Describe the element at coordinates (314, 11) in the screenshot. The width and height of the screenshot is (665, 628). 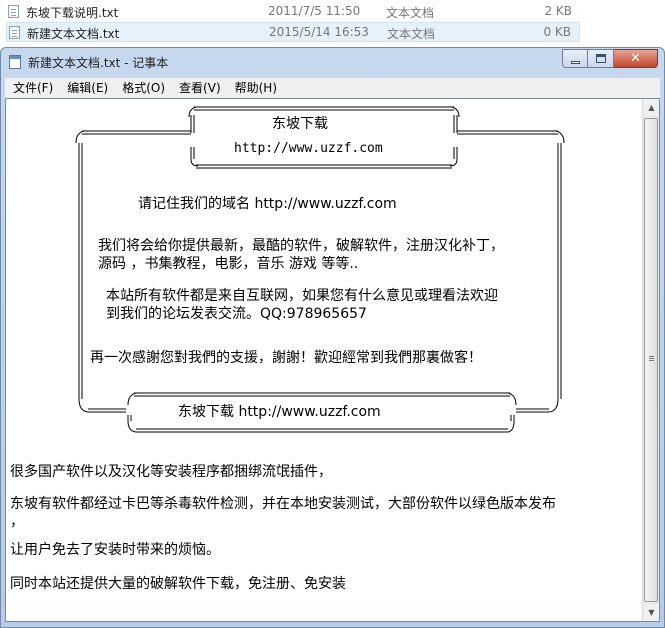
I see `file-date: 2011/7/5 11:50` at that location.